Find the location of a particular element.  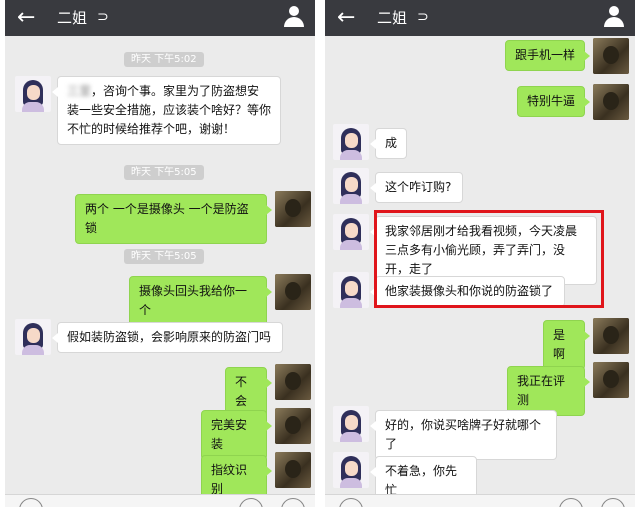

message-bubble-incoming: 好的，你说买啥牌子好就哪个了 is located at coordinates (463, 435).